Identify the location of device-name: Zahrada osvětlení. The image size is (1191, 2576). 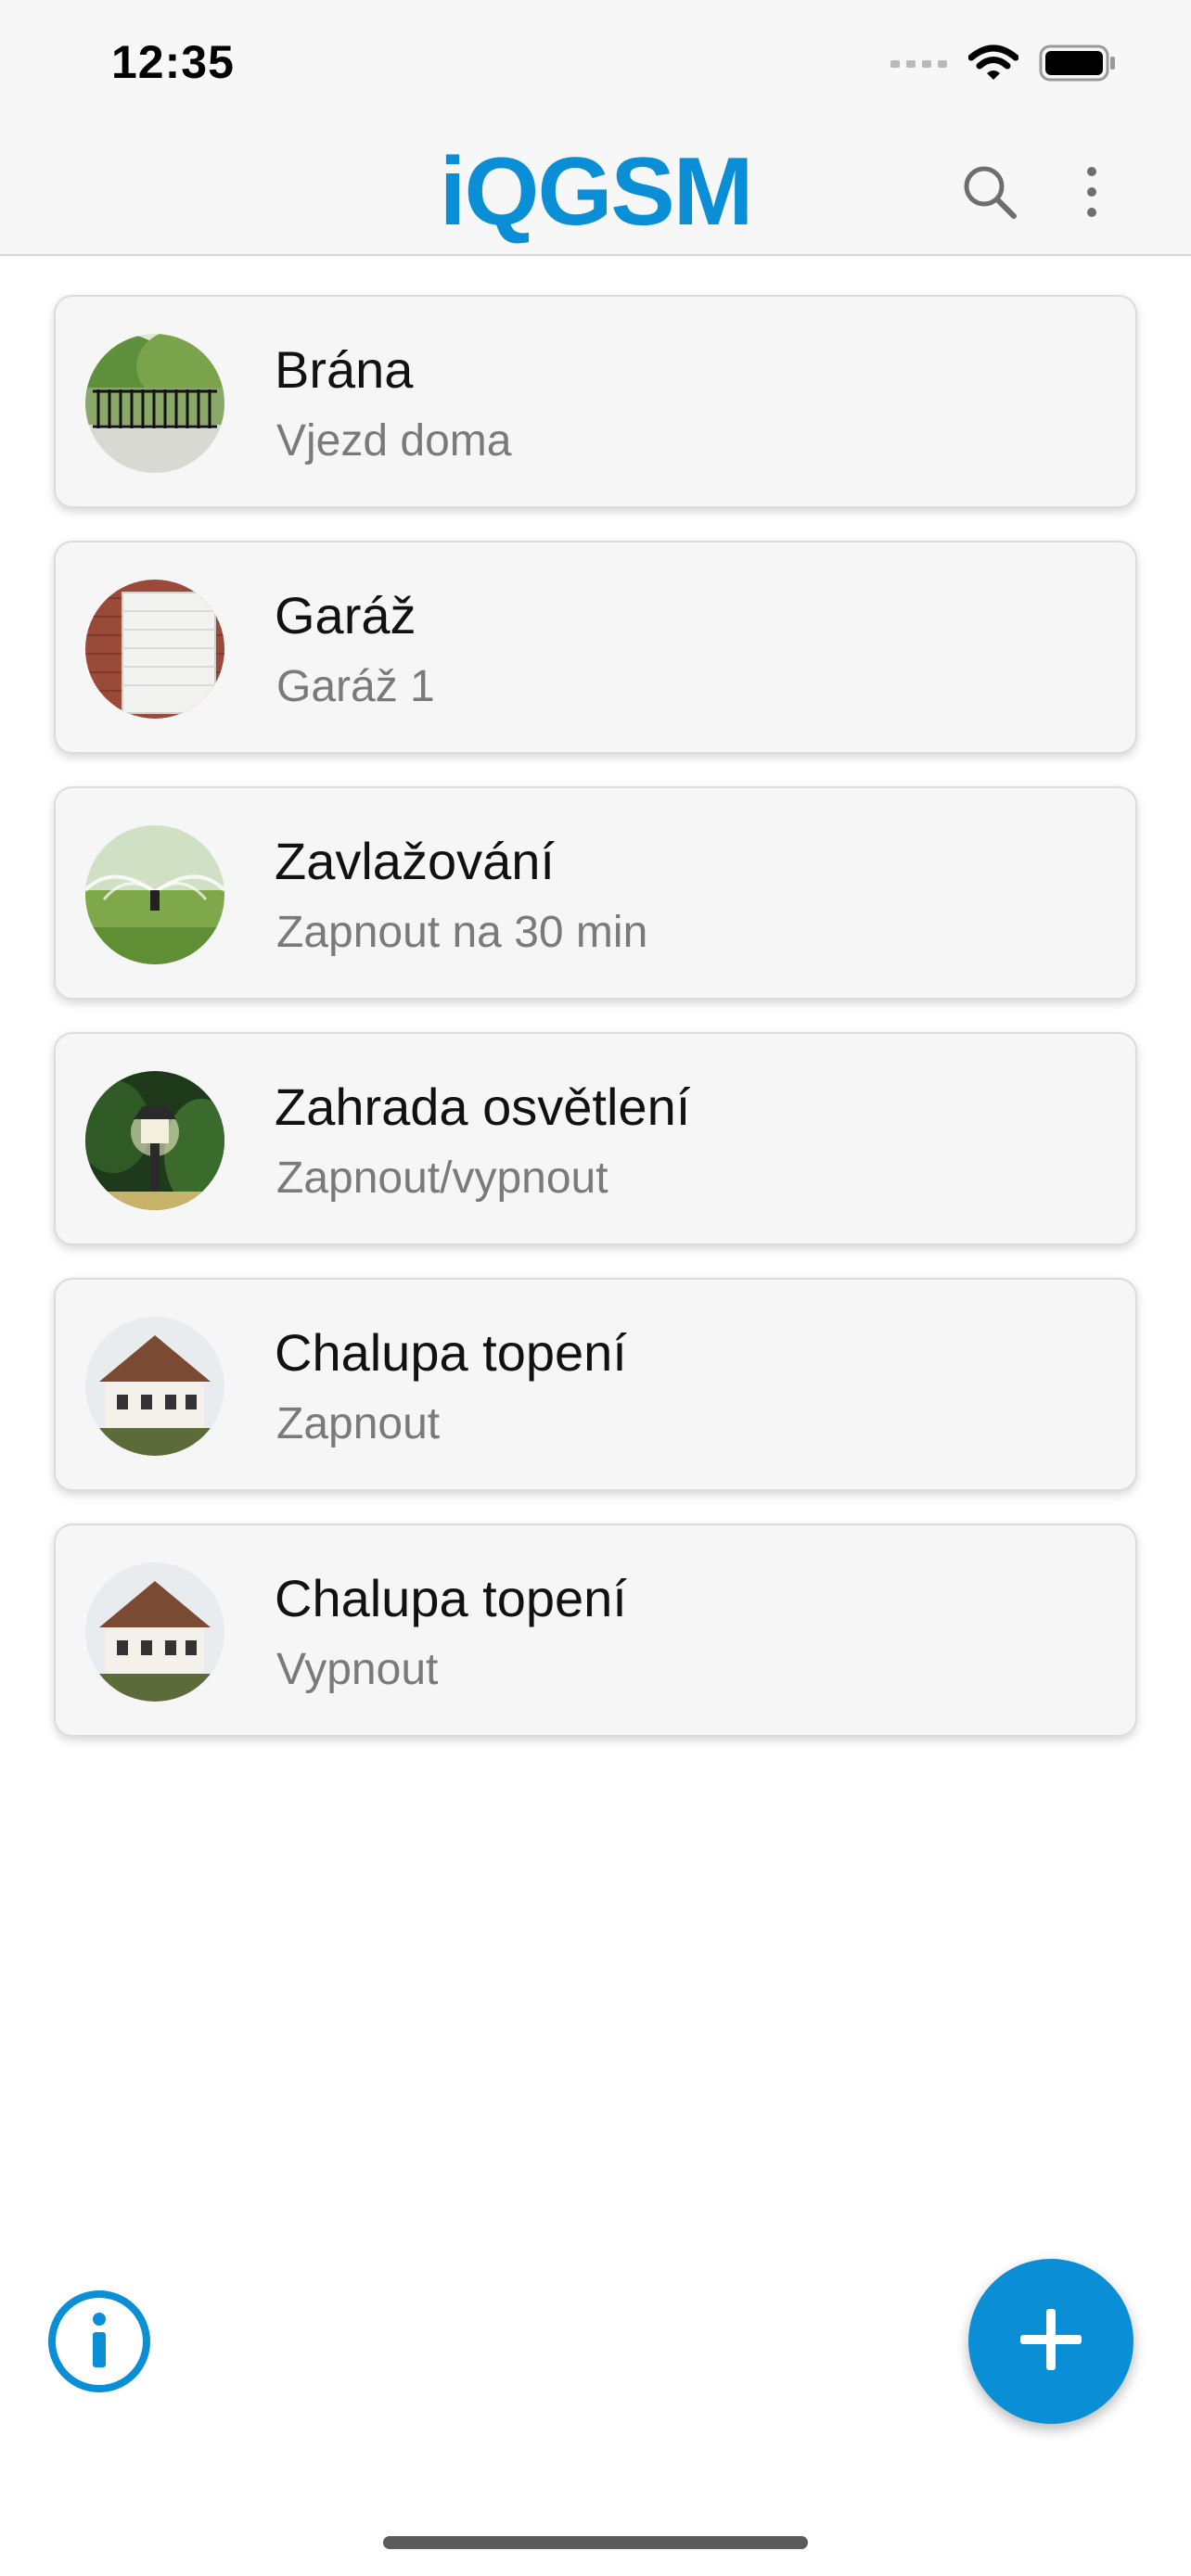
(483, 1107).